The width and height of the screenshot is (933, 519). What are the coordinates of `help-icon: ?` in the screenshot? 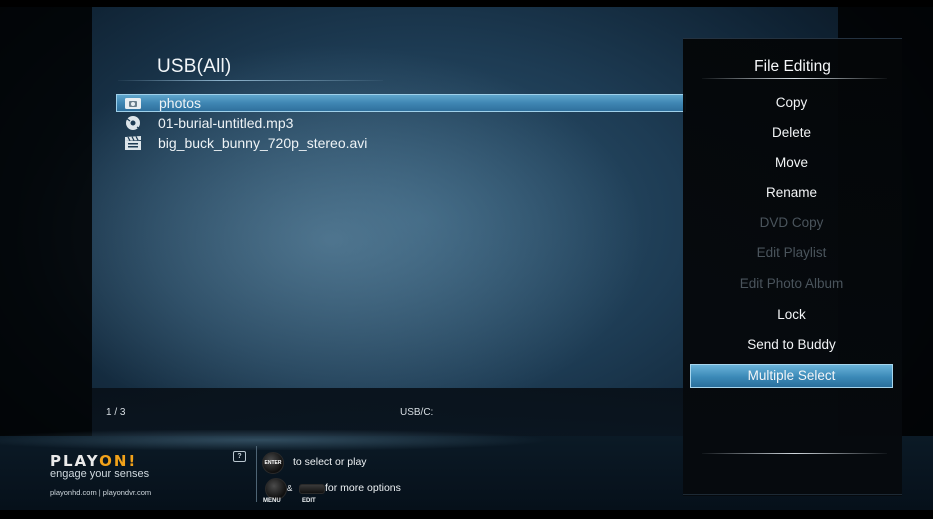 It's located at (239, 456).